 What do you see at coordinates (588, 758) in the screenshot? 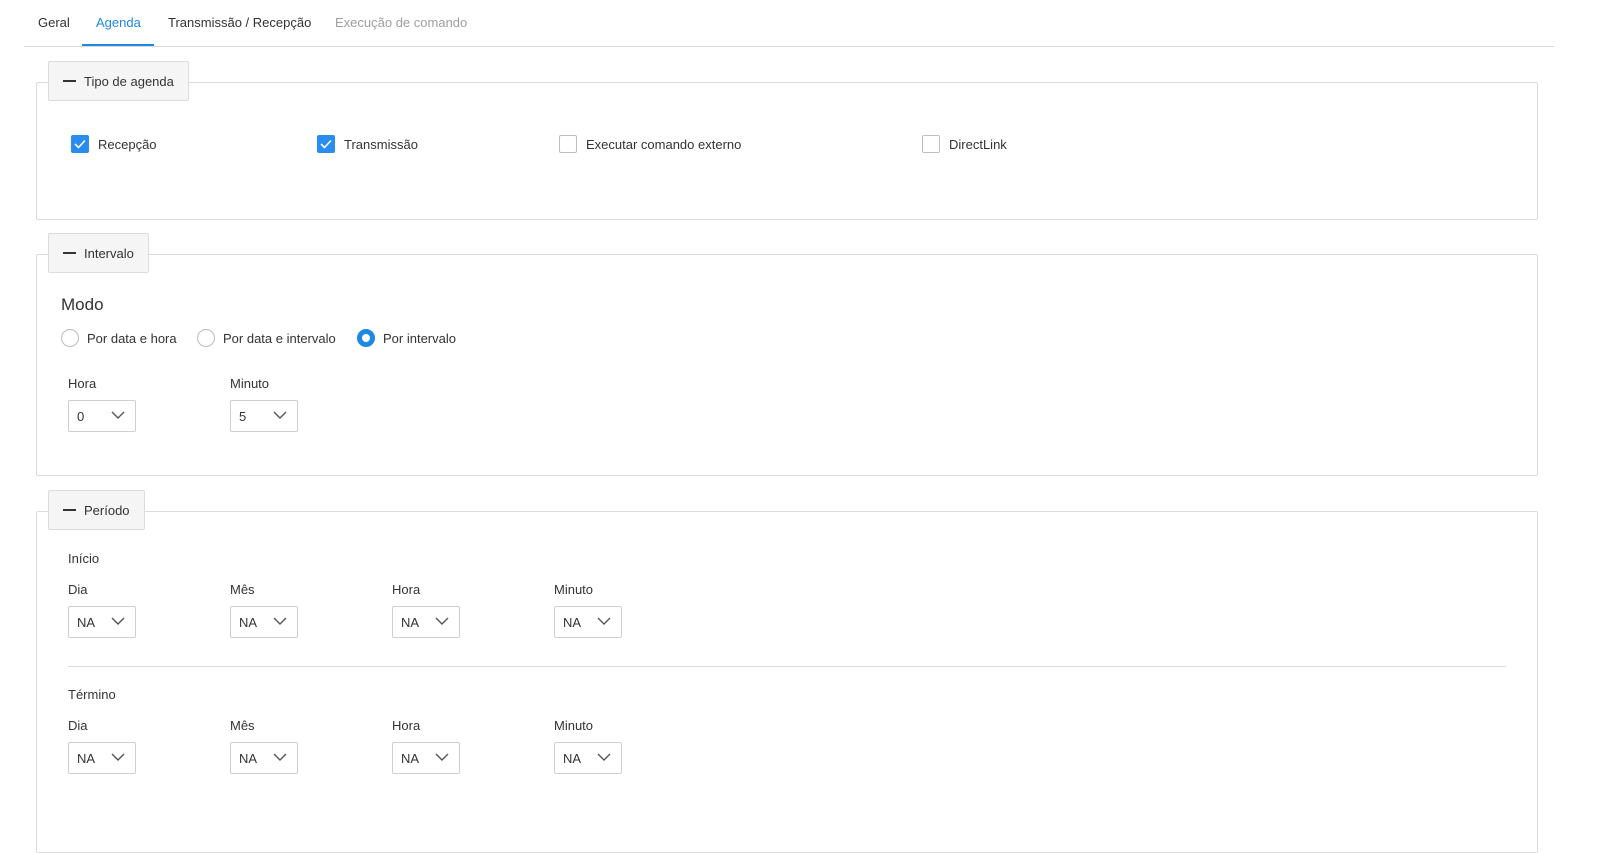
I see `termino-minuto-select: NA` at bounding box center [588, 758].